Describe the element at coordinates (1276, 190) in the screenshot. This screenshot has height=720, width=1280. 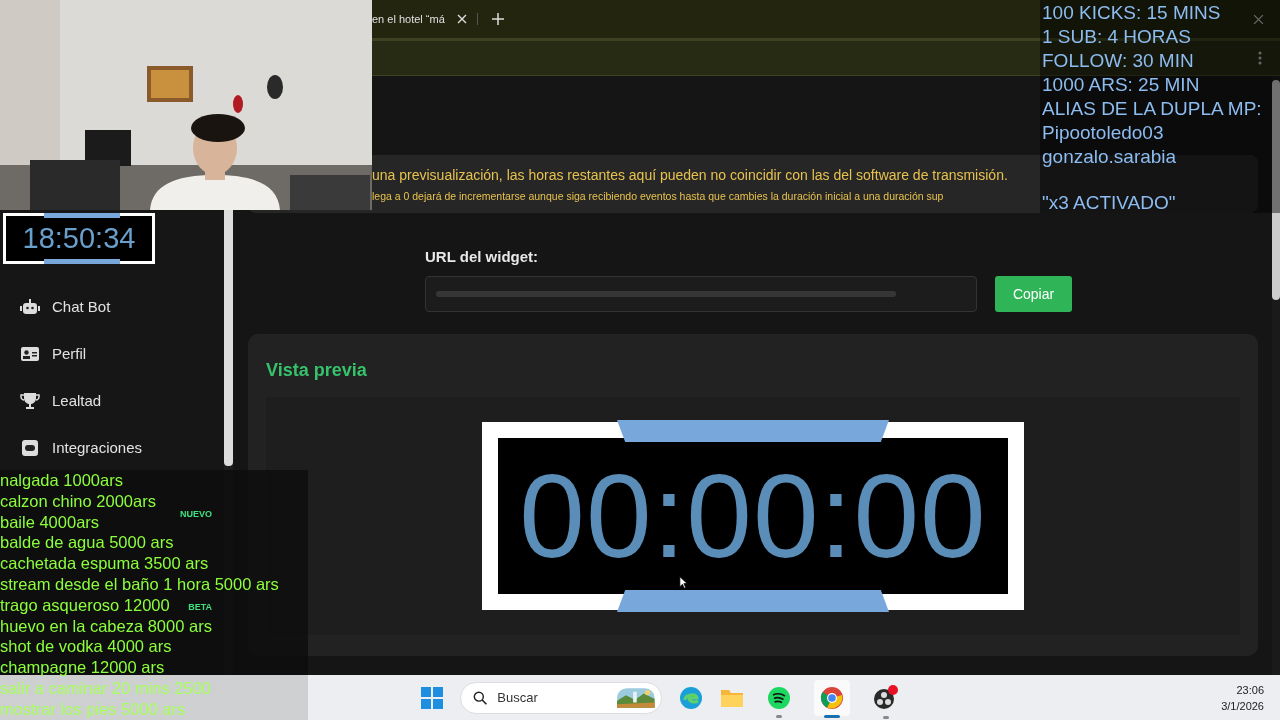
I see `scrollbar-thumb` at that location.